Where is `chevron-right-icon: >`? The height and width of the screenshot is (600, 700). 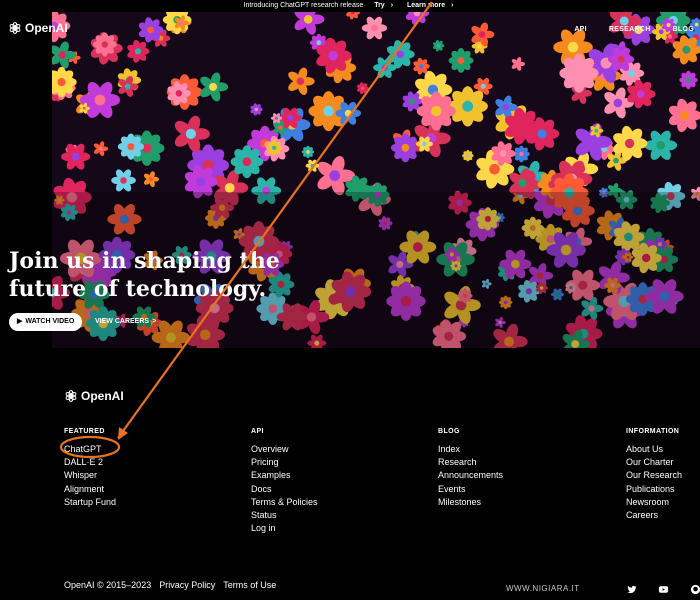 chevron-right-icon: > is located at coordinates (154, 321).